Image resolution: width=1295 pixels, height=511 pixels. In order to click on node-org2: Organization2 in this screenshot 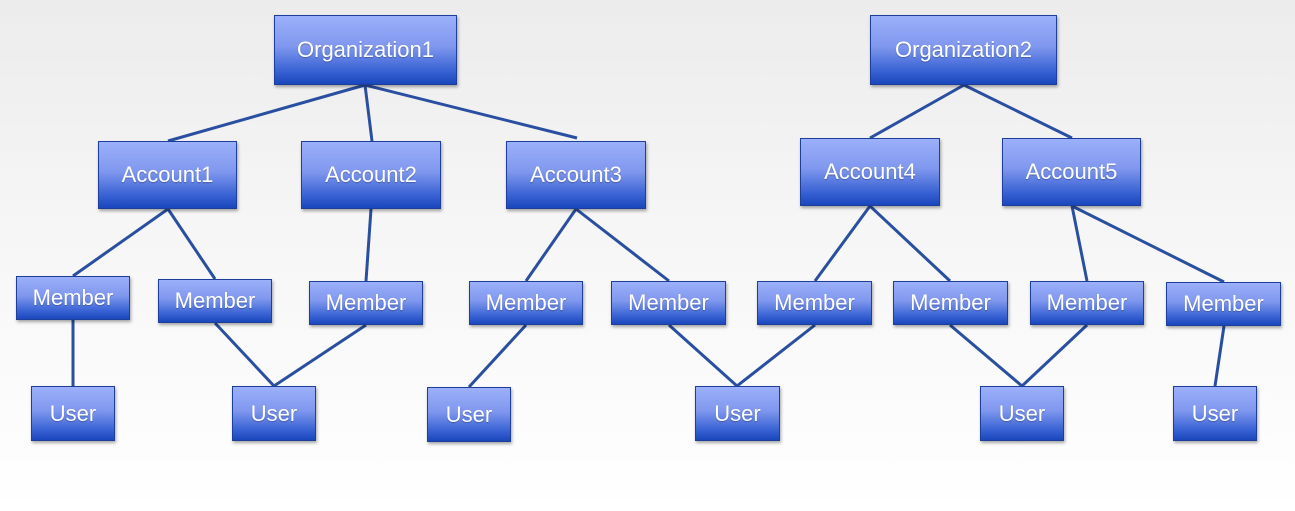, I will do `click(963, 50)`.